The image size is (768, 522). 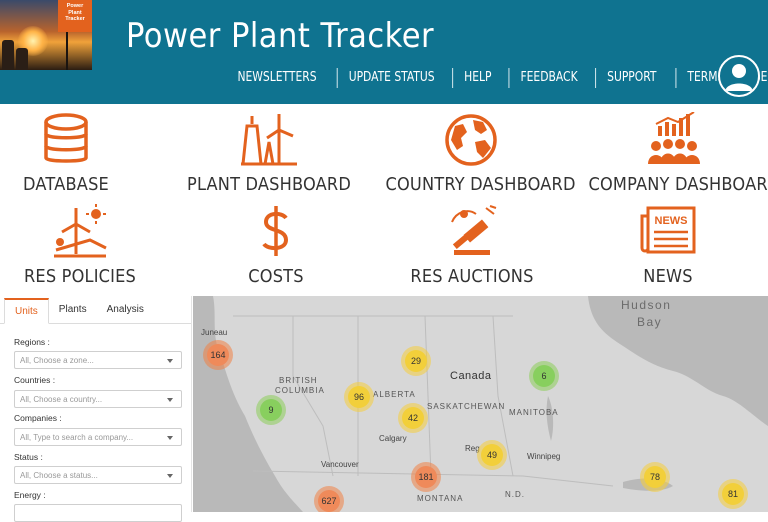 I want to click on tile-plant-dashboard: PLANT DASHBOARD, so click(x=269, y=153).